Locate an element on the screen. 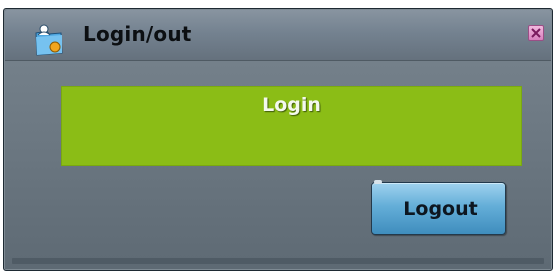  window-title: Login/out is located at coordinates (137, 34).